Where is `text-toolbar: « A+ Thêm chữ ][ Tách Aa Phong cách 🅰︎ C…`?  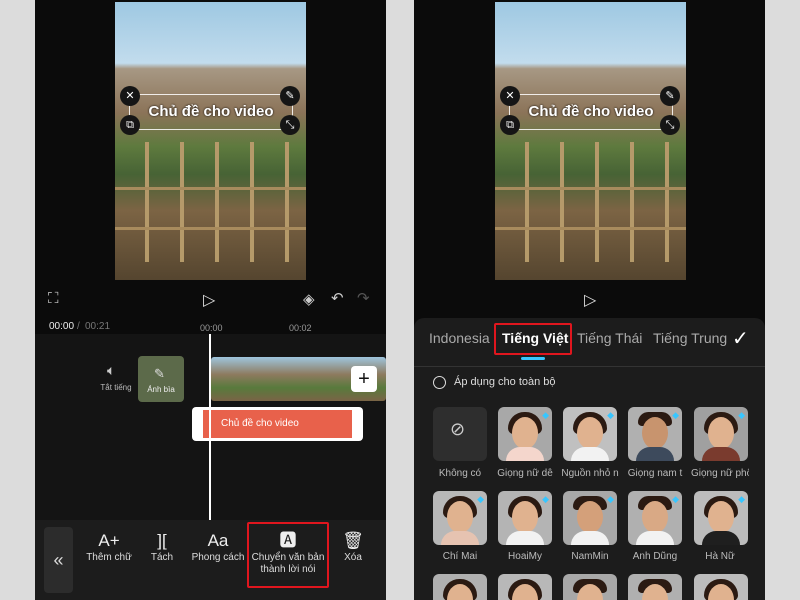
text-toolbar: « A+ Thêm chữ ][ Tách Aa Phong cách 🅰︎ C… is located at coordinates (210, 560).